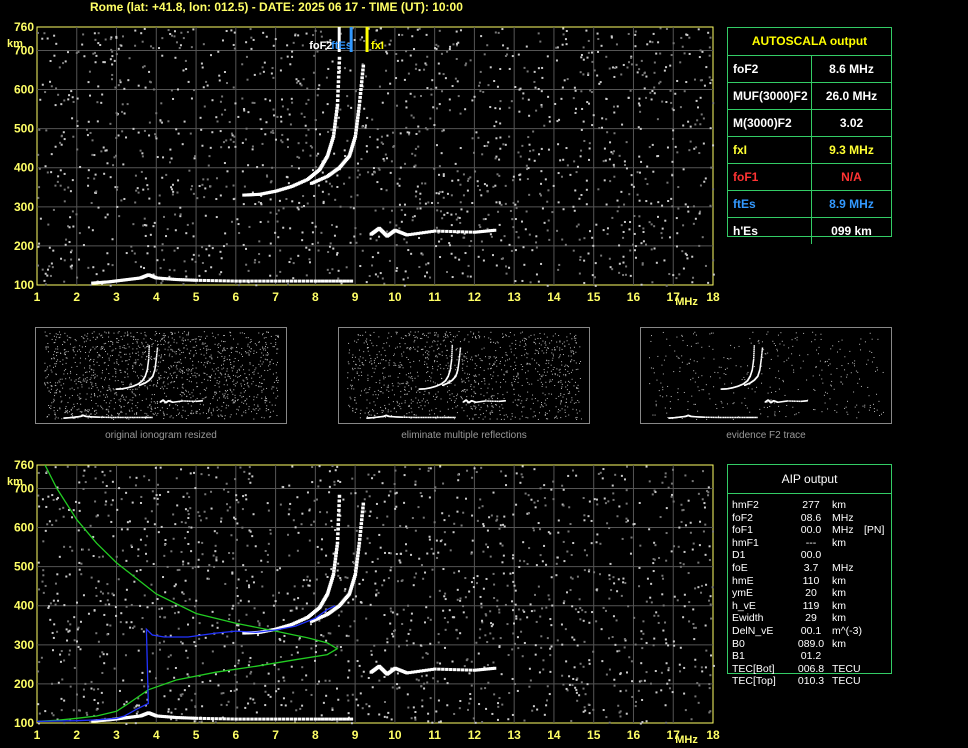 The image size is (968, 748). What do you see at coordinates (236, 719) in the screenshot?
I see `trace-point-e-layer` at bounding box center [236, 719].